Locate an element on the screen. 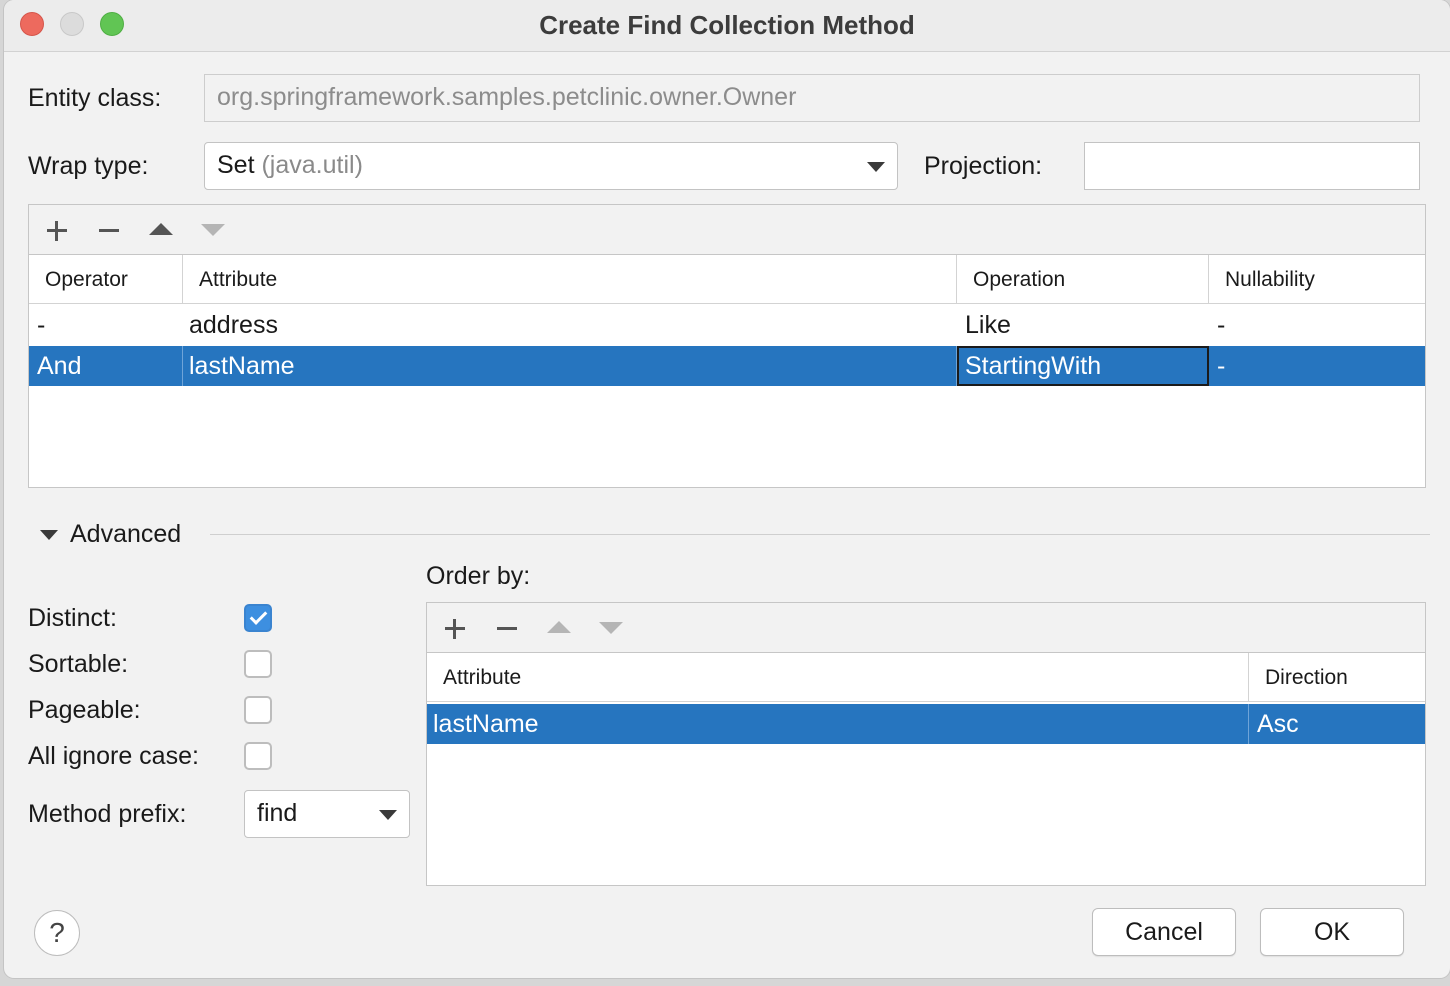 The width and height of the screenshot is (1450, 986). all-ignore-case-label: All ignore case: is located at coordinates (113, 756).